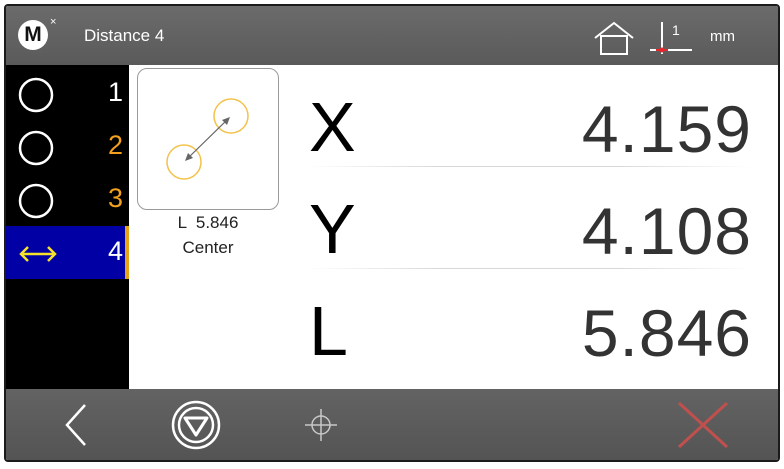  I want to click on axis-label: Y, so click(332, 229).